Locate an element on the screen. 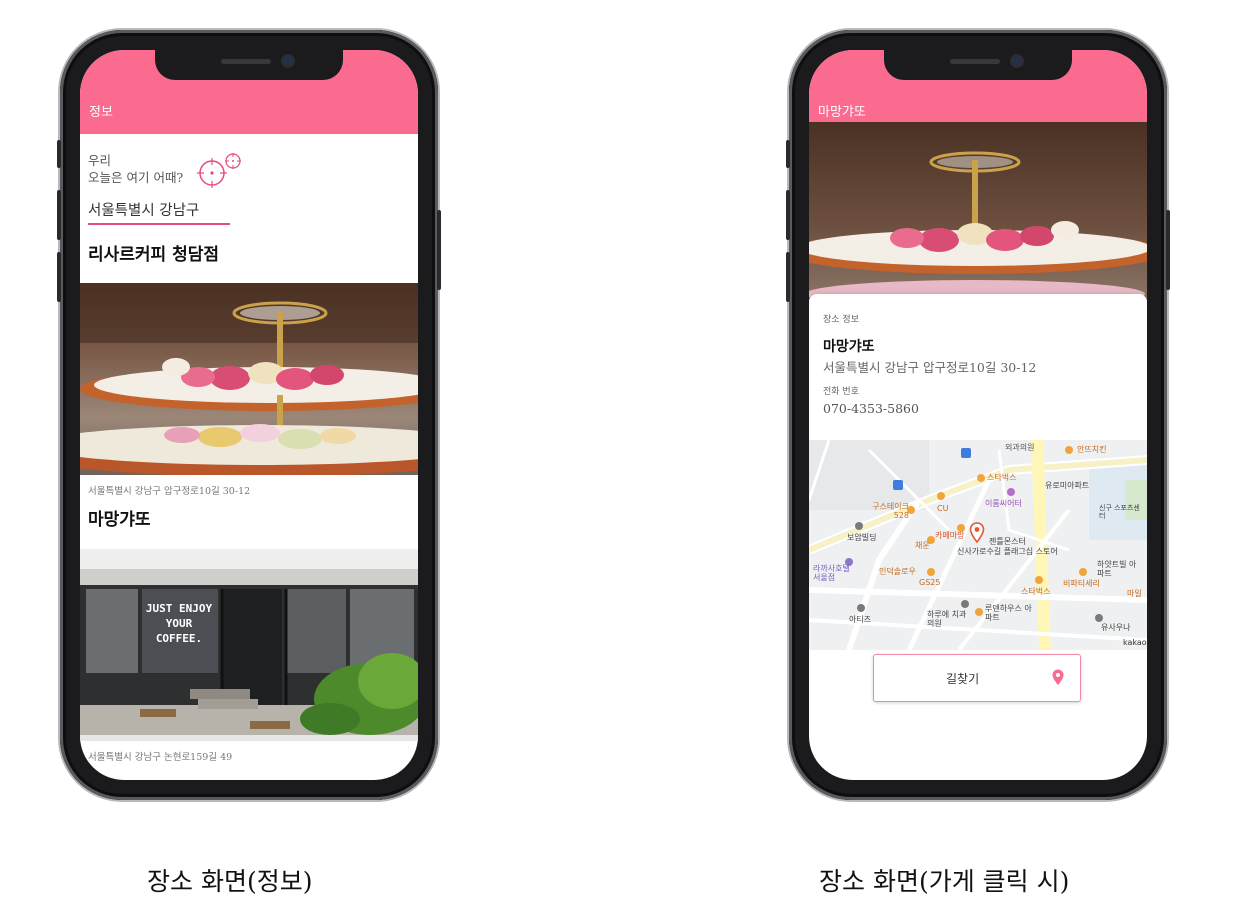 The height and width of the screenshot is (907, 1234). map-label: 보암빌딩 is located at coordinates (862, 537).